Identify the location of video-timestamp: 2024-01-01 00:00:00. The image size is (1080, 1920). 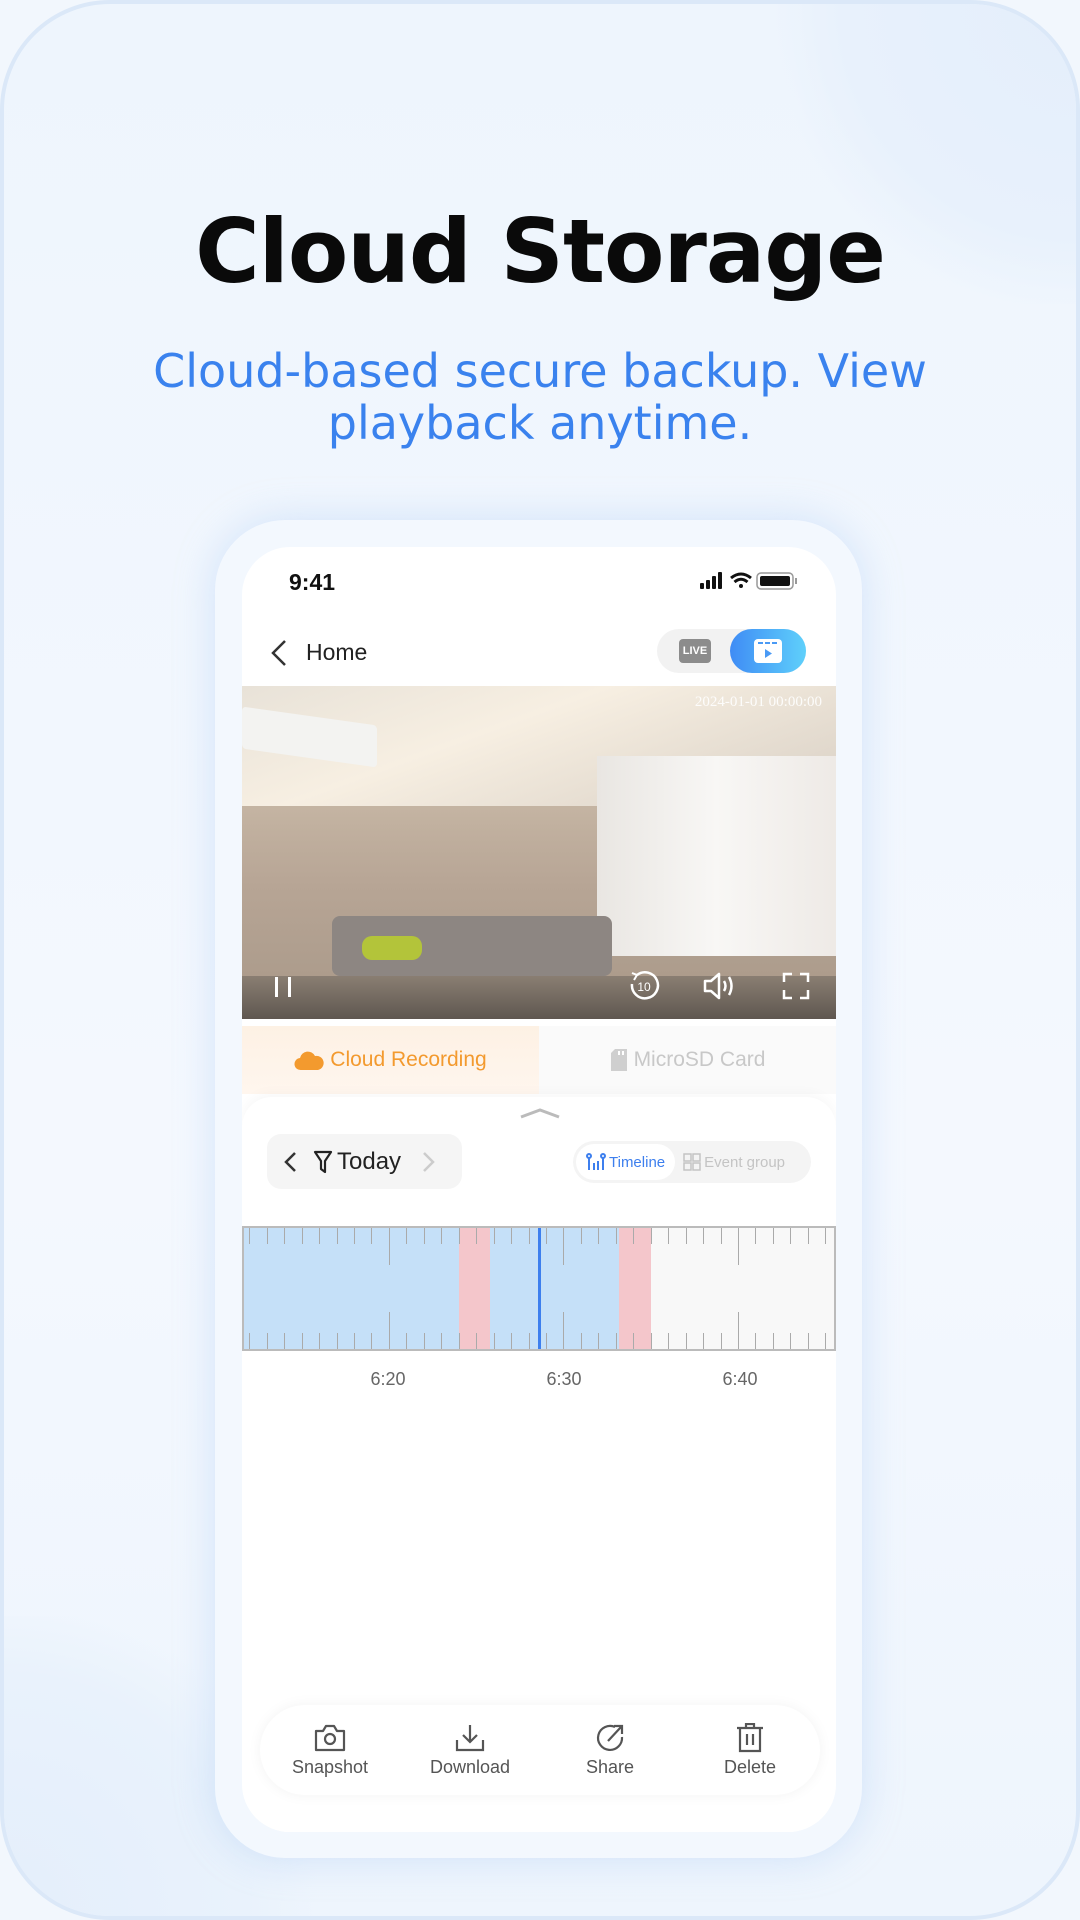
(758, 702).